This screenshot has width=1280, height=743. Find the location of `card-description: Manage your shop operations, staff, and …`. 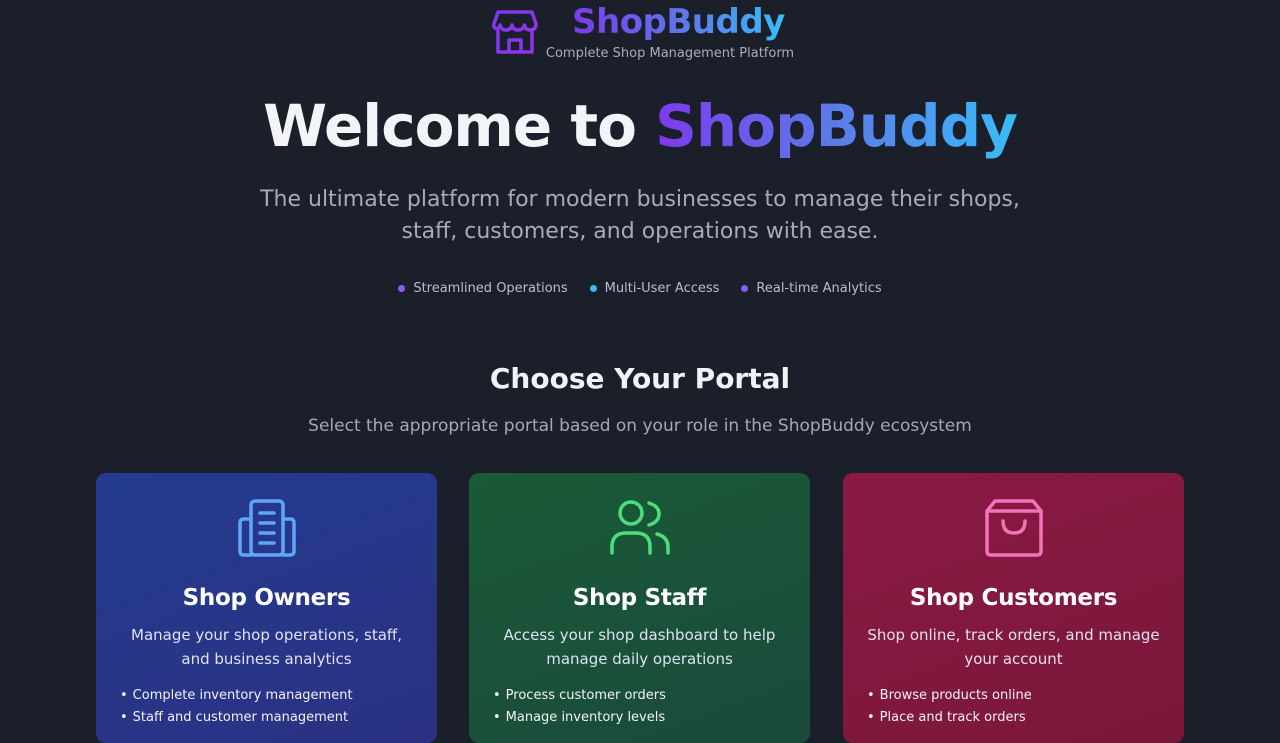

card-description: Manage your shop operations, staff, and … is located at coordinates (266, 647).